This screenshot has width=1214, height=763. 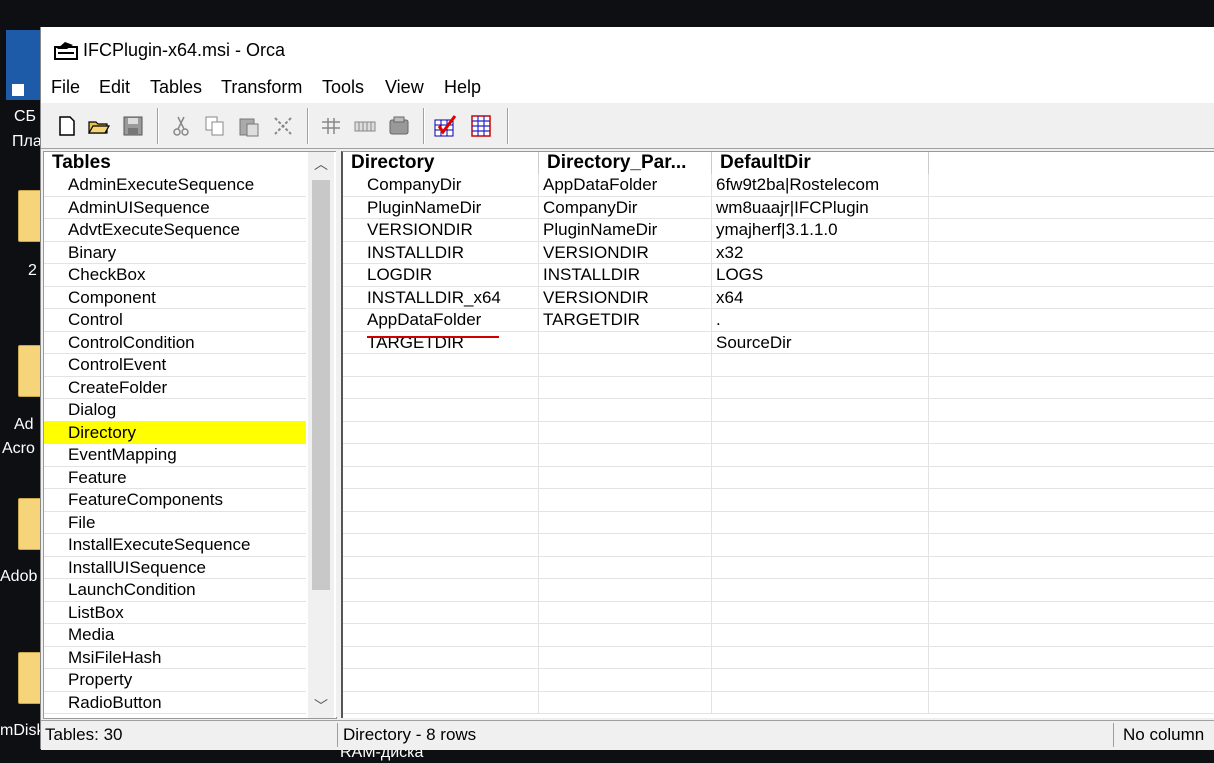 What do you see at coordinates (820, 185) in the screenshot?
I see `table-cell: 6fw9t2ba|Rostelecom` at bounding box center [820, 185].